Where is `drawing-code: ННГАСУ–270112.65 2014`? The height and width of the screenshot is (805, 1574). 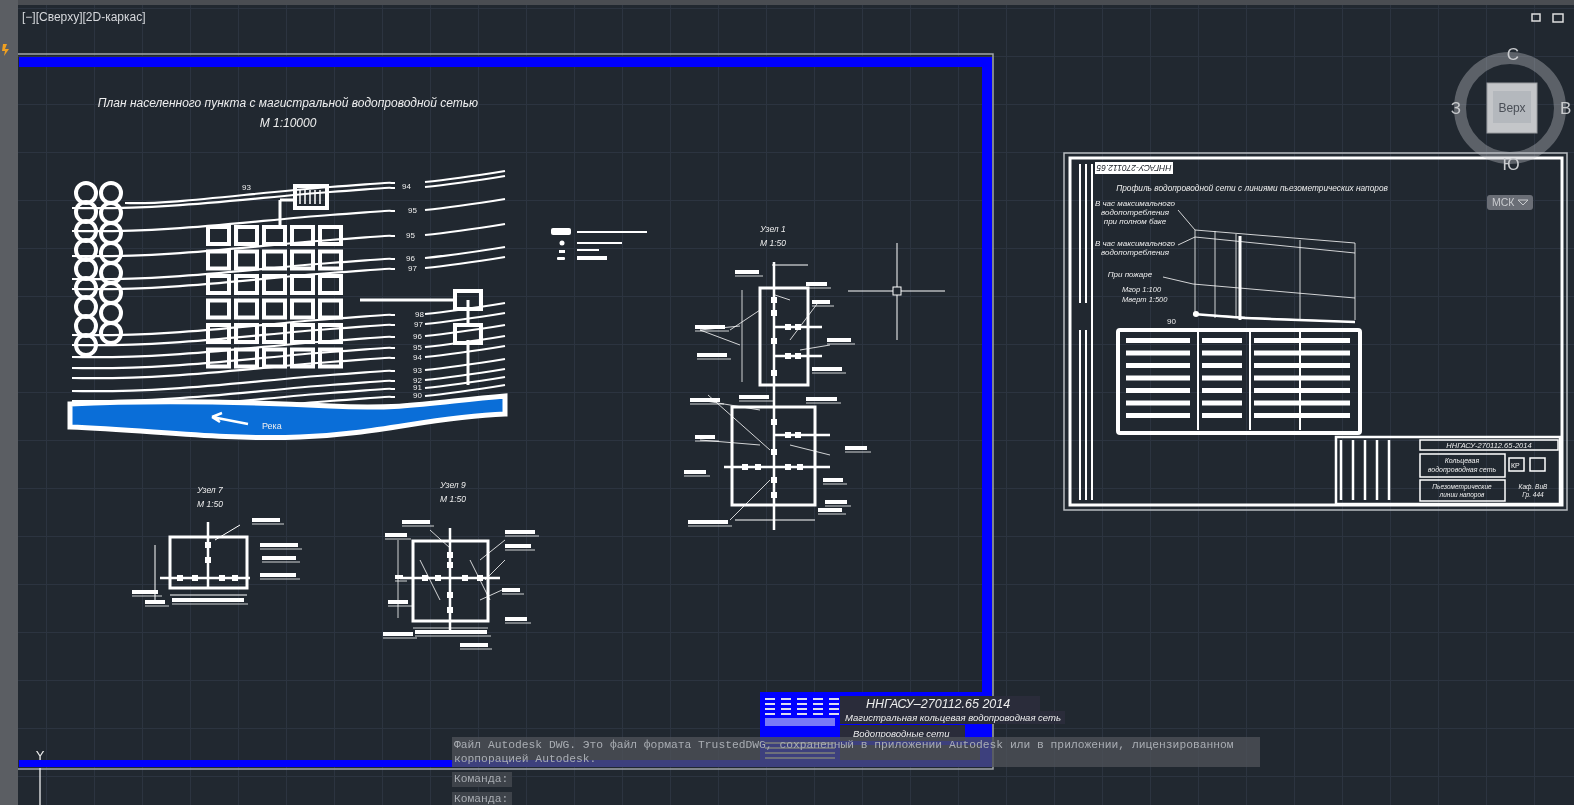 drawing-code: ННГАСУ–270112.65 2014 is located at coordinates (938, 704).